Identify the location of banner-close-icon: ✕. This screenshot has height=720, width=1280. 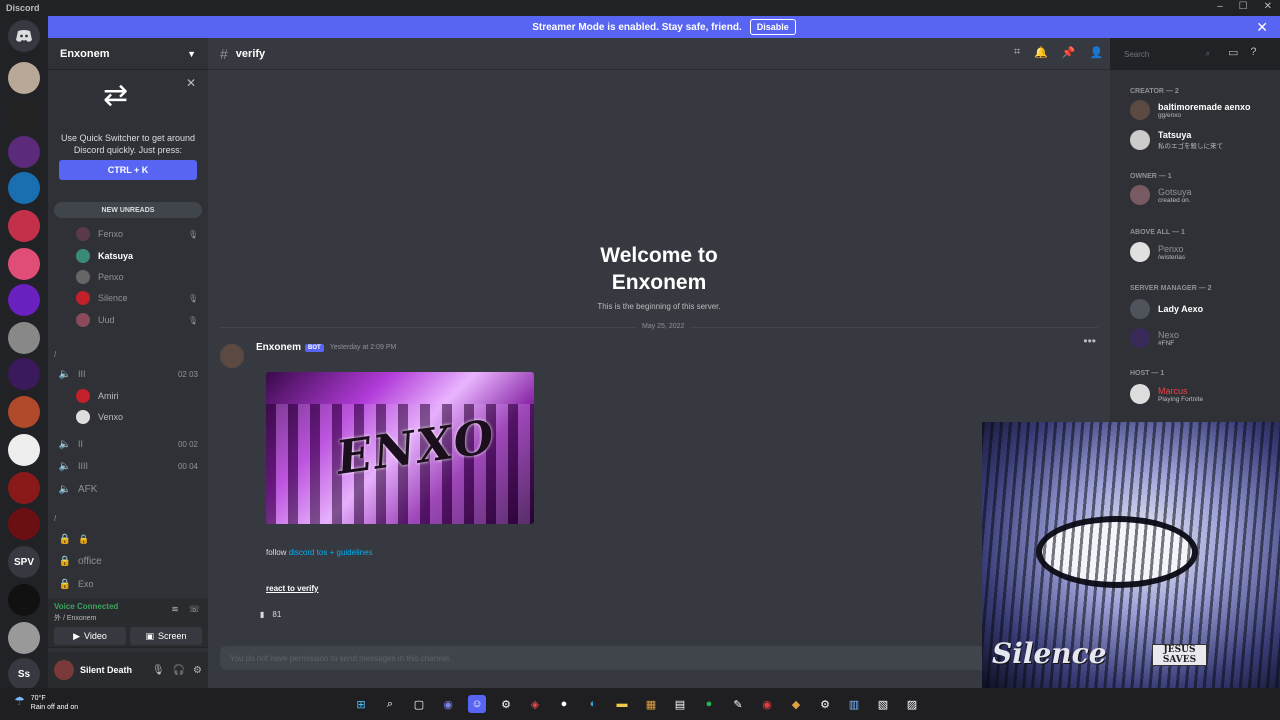
(1262, 27).